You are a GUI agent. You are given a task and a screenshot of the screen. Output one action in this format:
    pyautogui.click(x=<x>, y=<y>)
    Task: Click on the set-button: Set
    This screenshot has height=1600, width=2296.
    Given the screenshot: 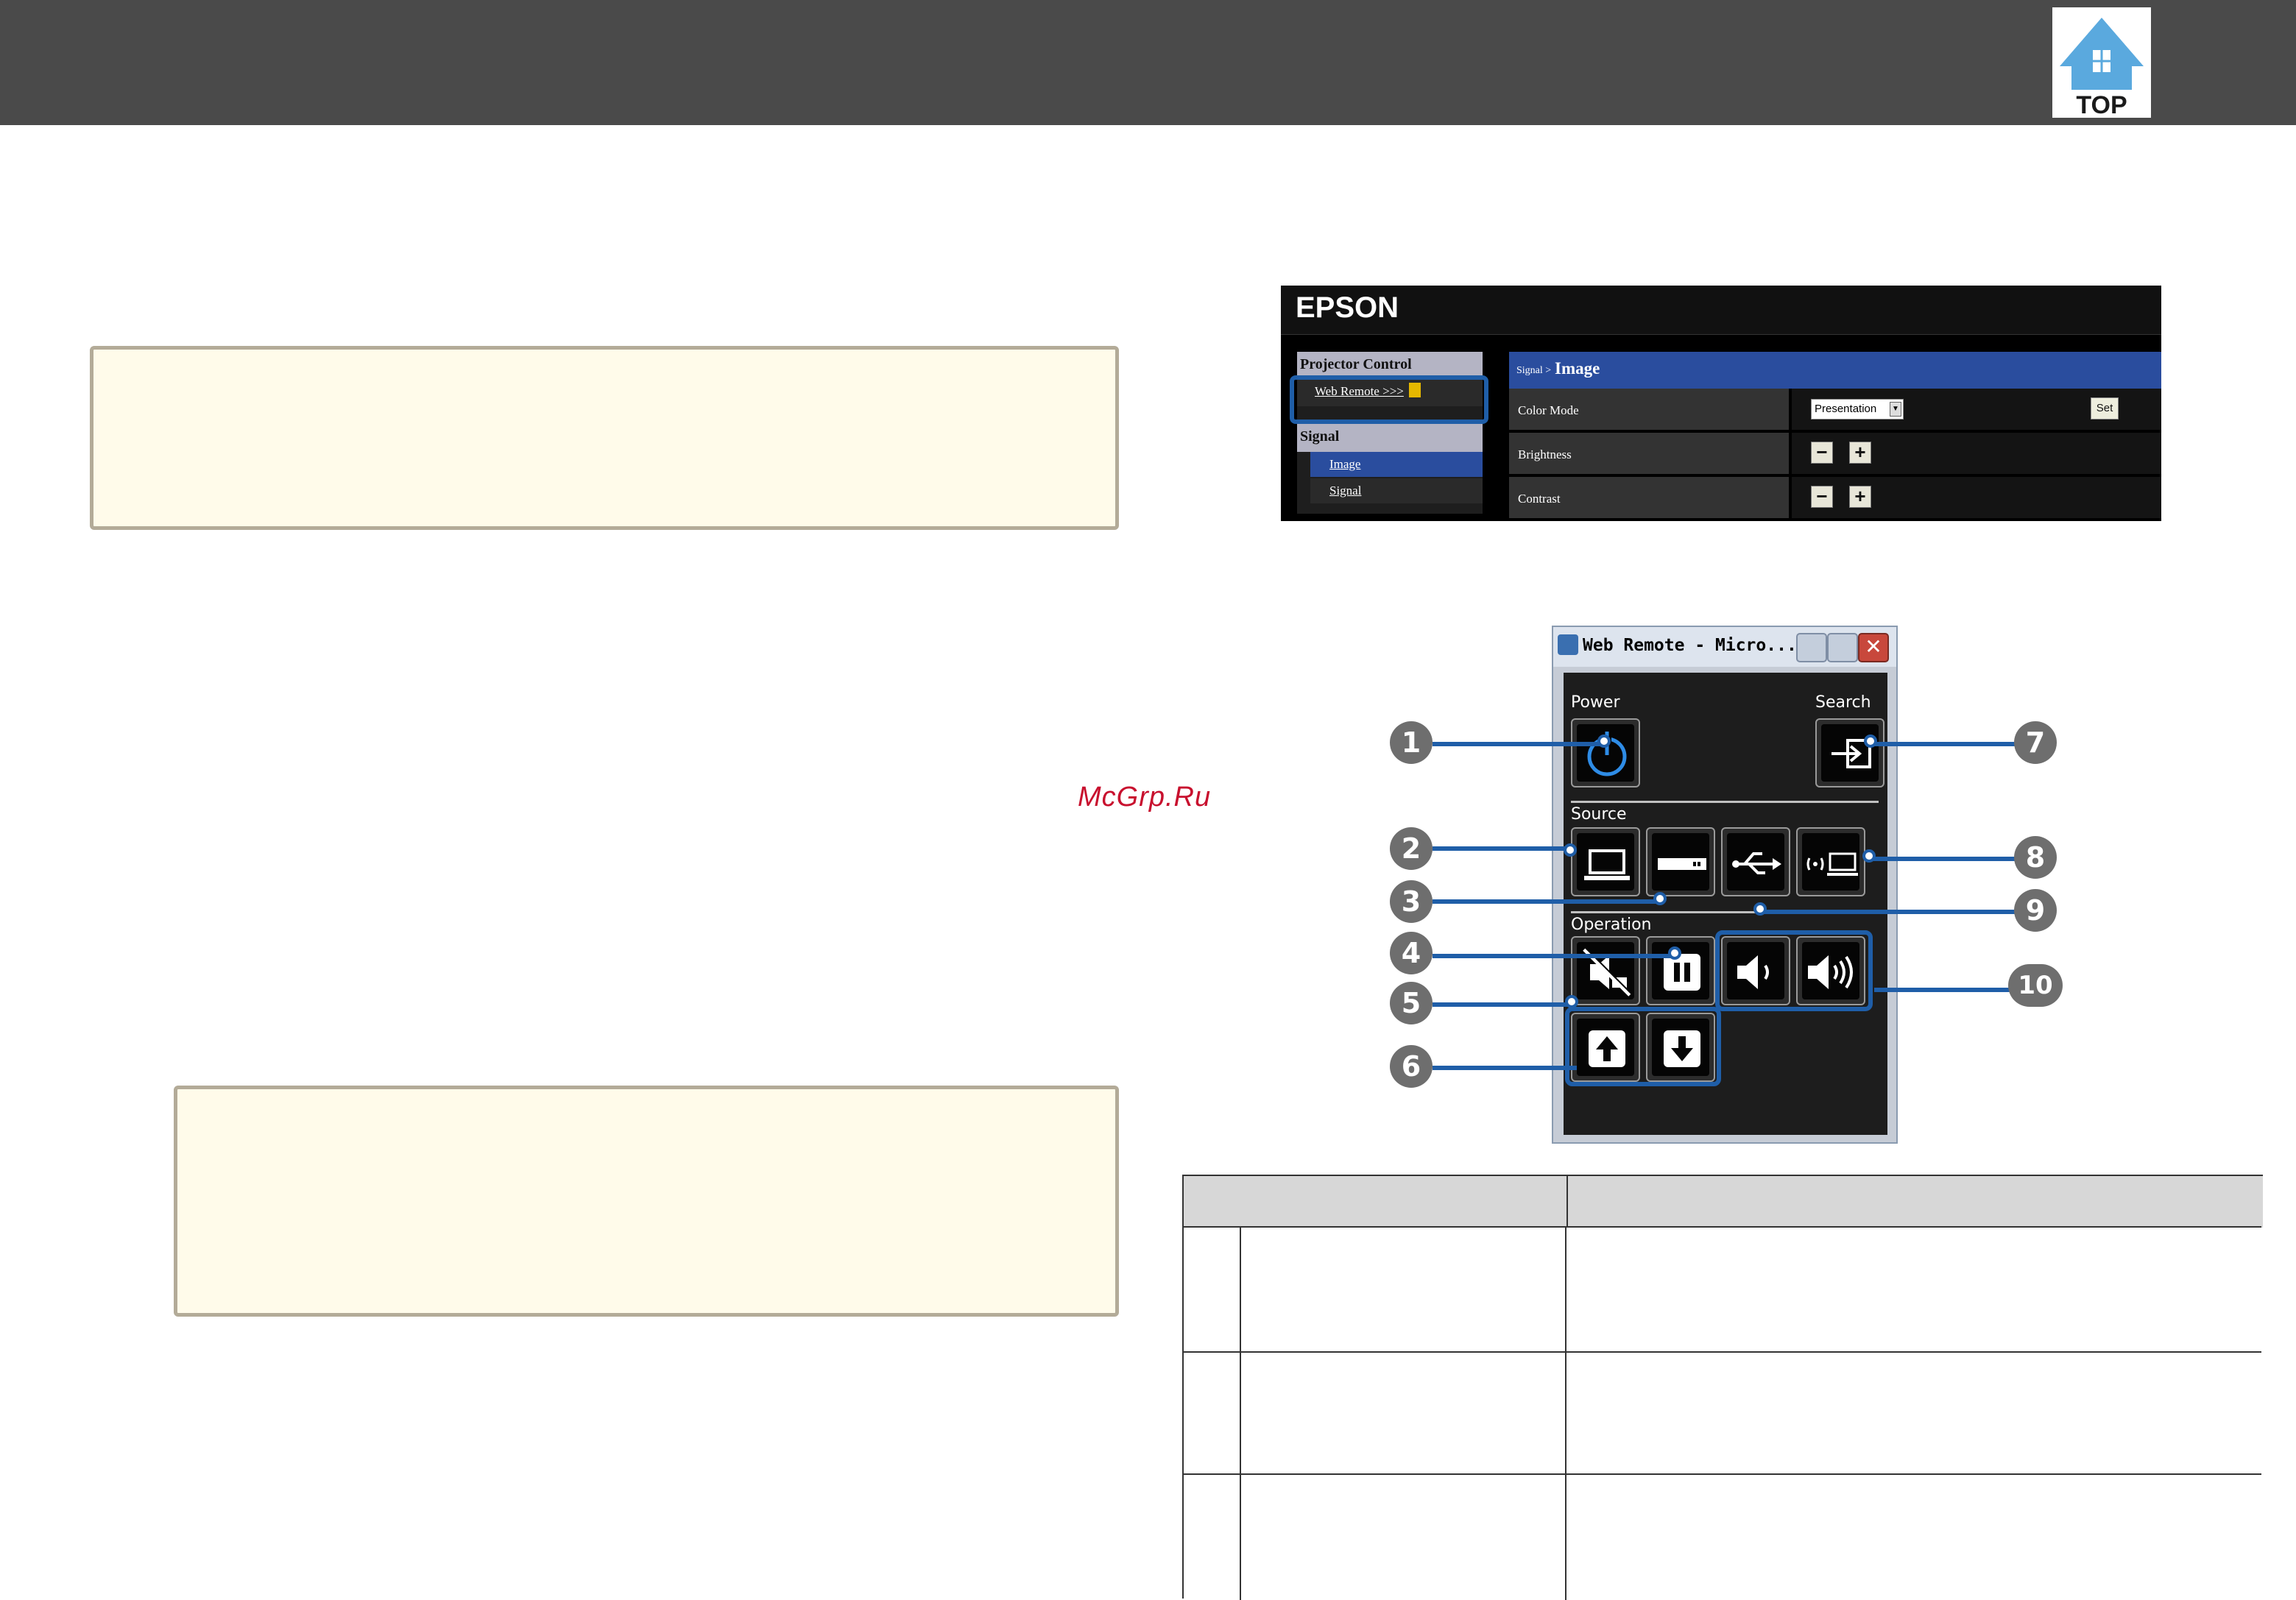 What is the action you would take?
    pyautogui.click(x=2105, y=408)
    